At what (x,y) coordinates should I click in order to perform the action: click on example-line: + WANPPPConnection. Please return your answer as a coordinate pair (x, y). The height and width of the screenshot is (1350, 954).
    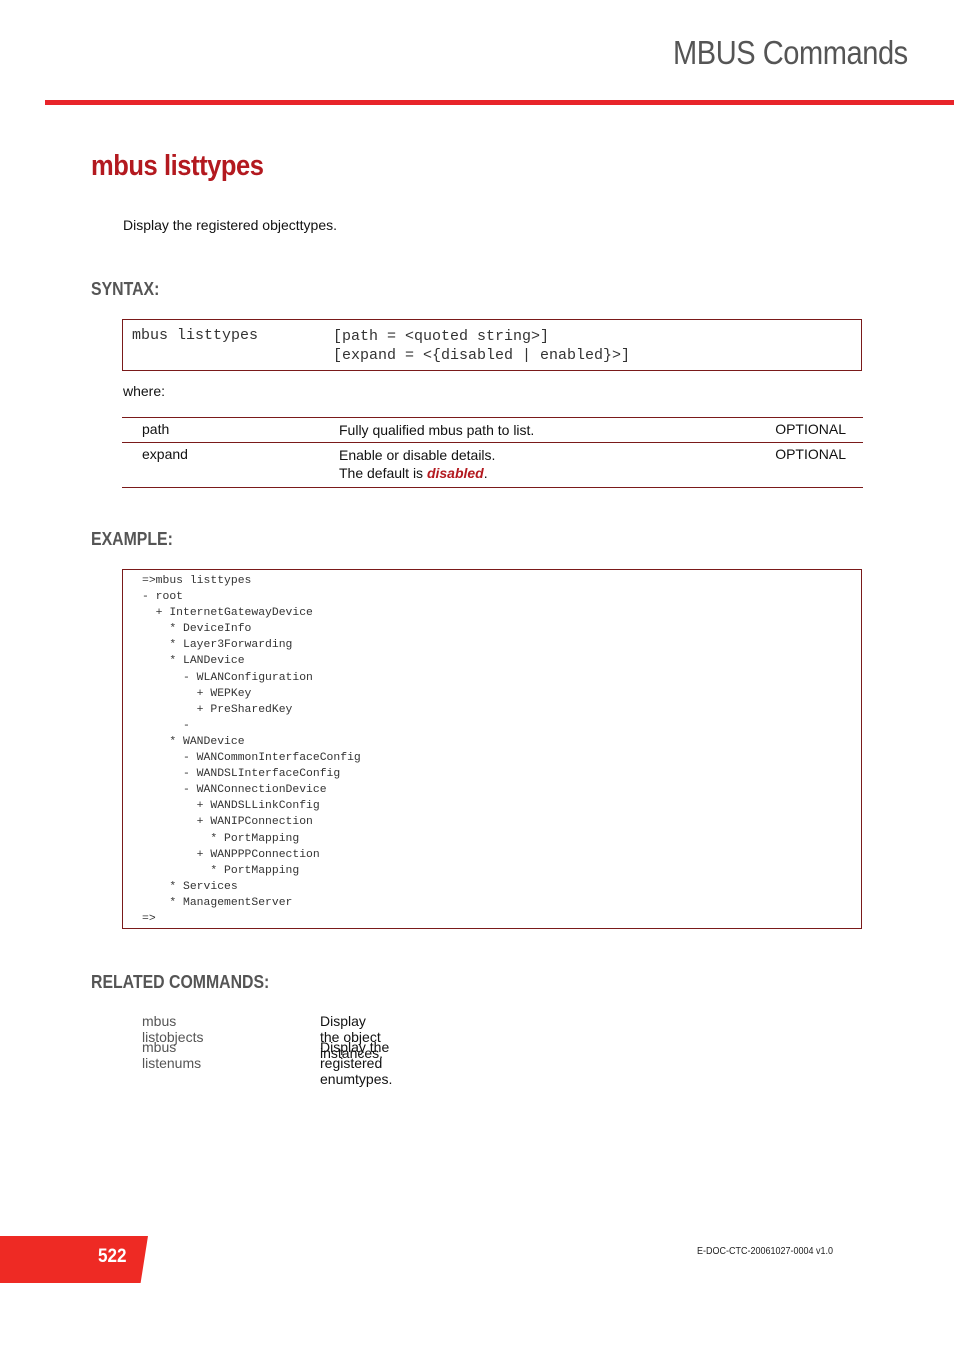
    Looking at the image, I should click on (231, 854).